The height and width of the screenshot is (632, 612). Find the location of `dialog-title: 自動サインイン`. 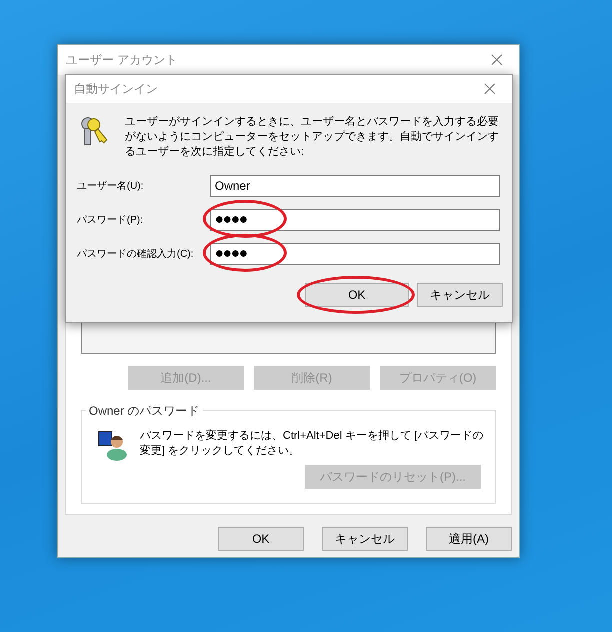

dialog-title: 自動サインイン is located at coordinates (116, 89).